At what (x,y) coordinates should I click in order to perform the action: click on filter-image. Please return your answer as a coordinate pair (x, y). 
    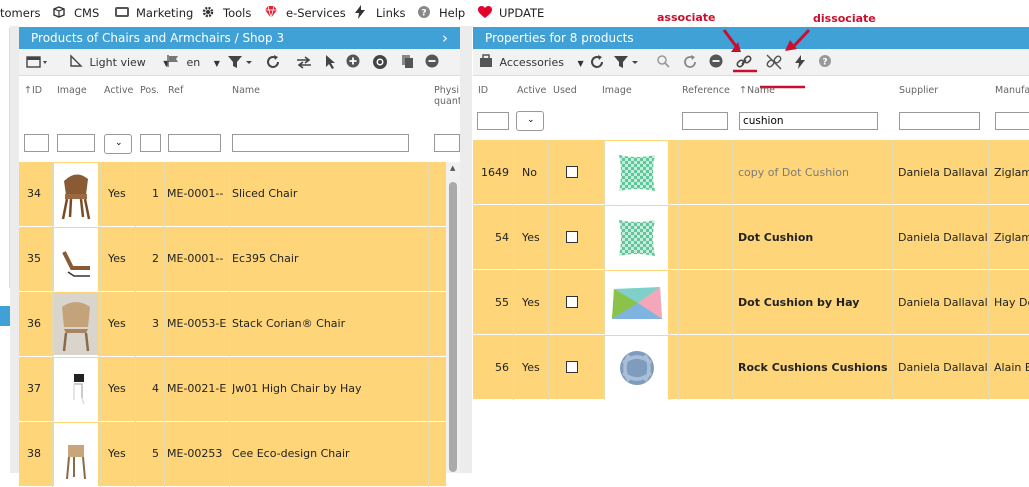
    Looking at the image, I should click on (76, 143).